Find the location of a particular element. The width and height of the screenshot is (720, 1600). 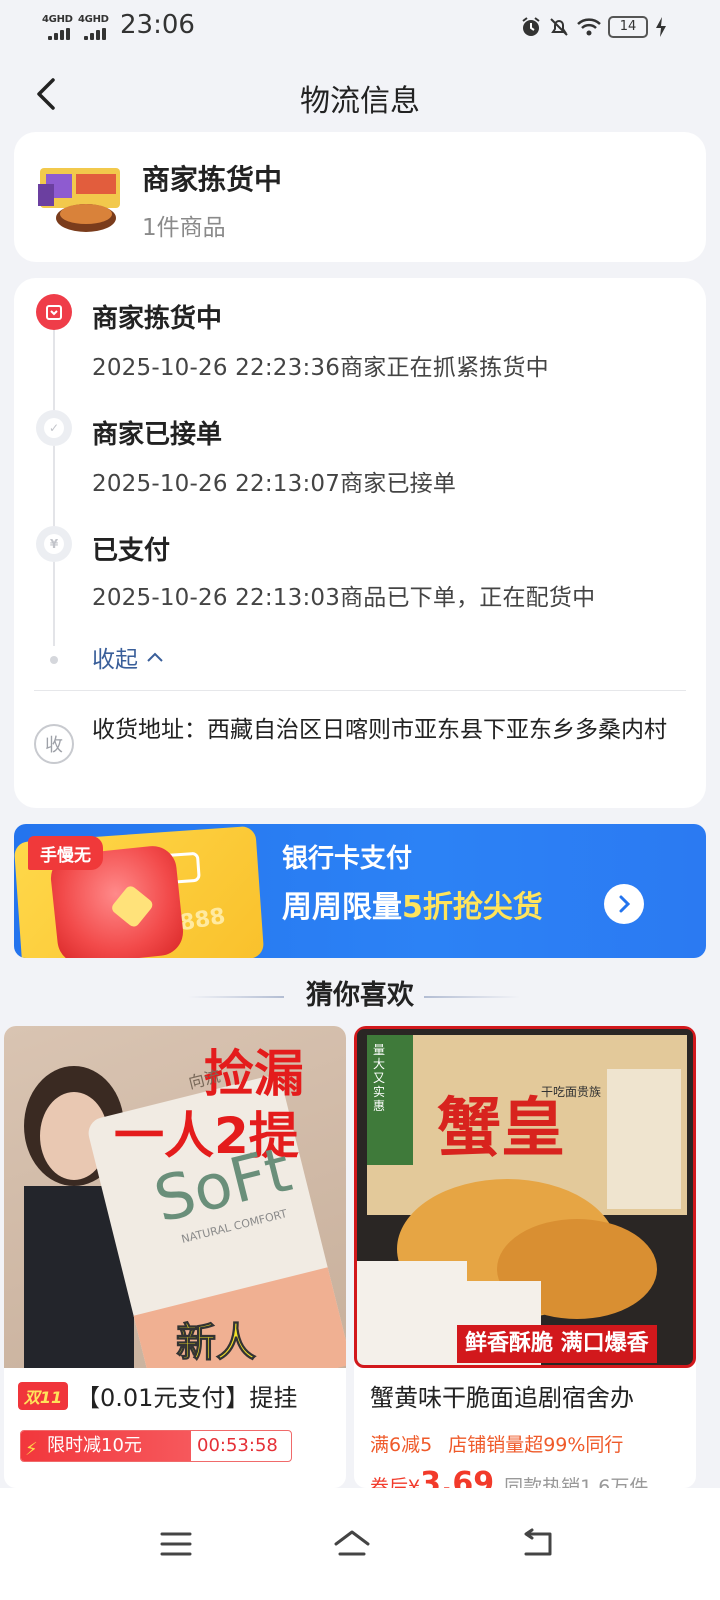

collapse-button: 收起 is located at coordinates (128, 657).